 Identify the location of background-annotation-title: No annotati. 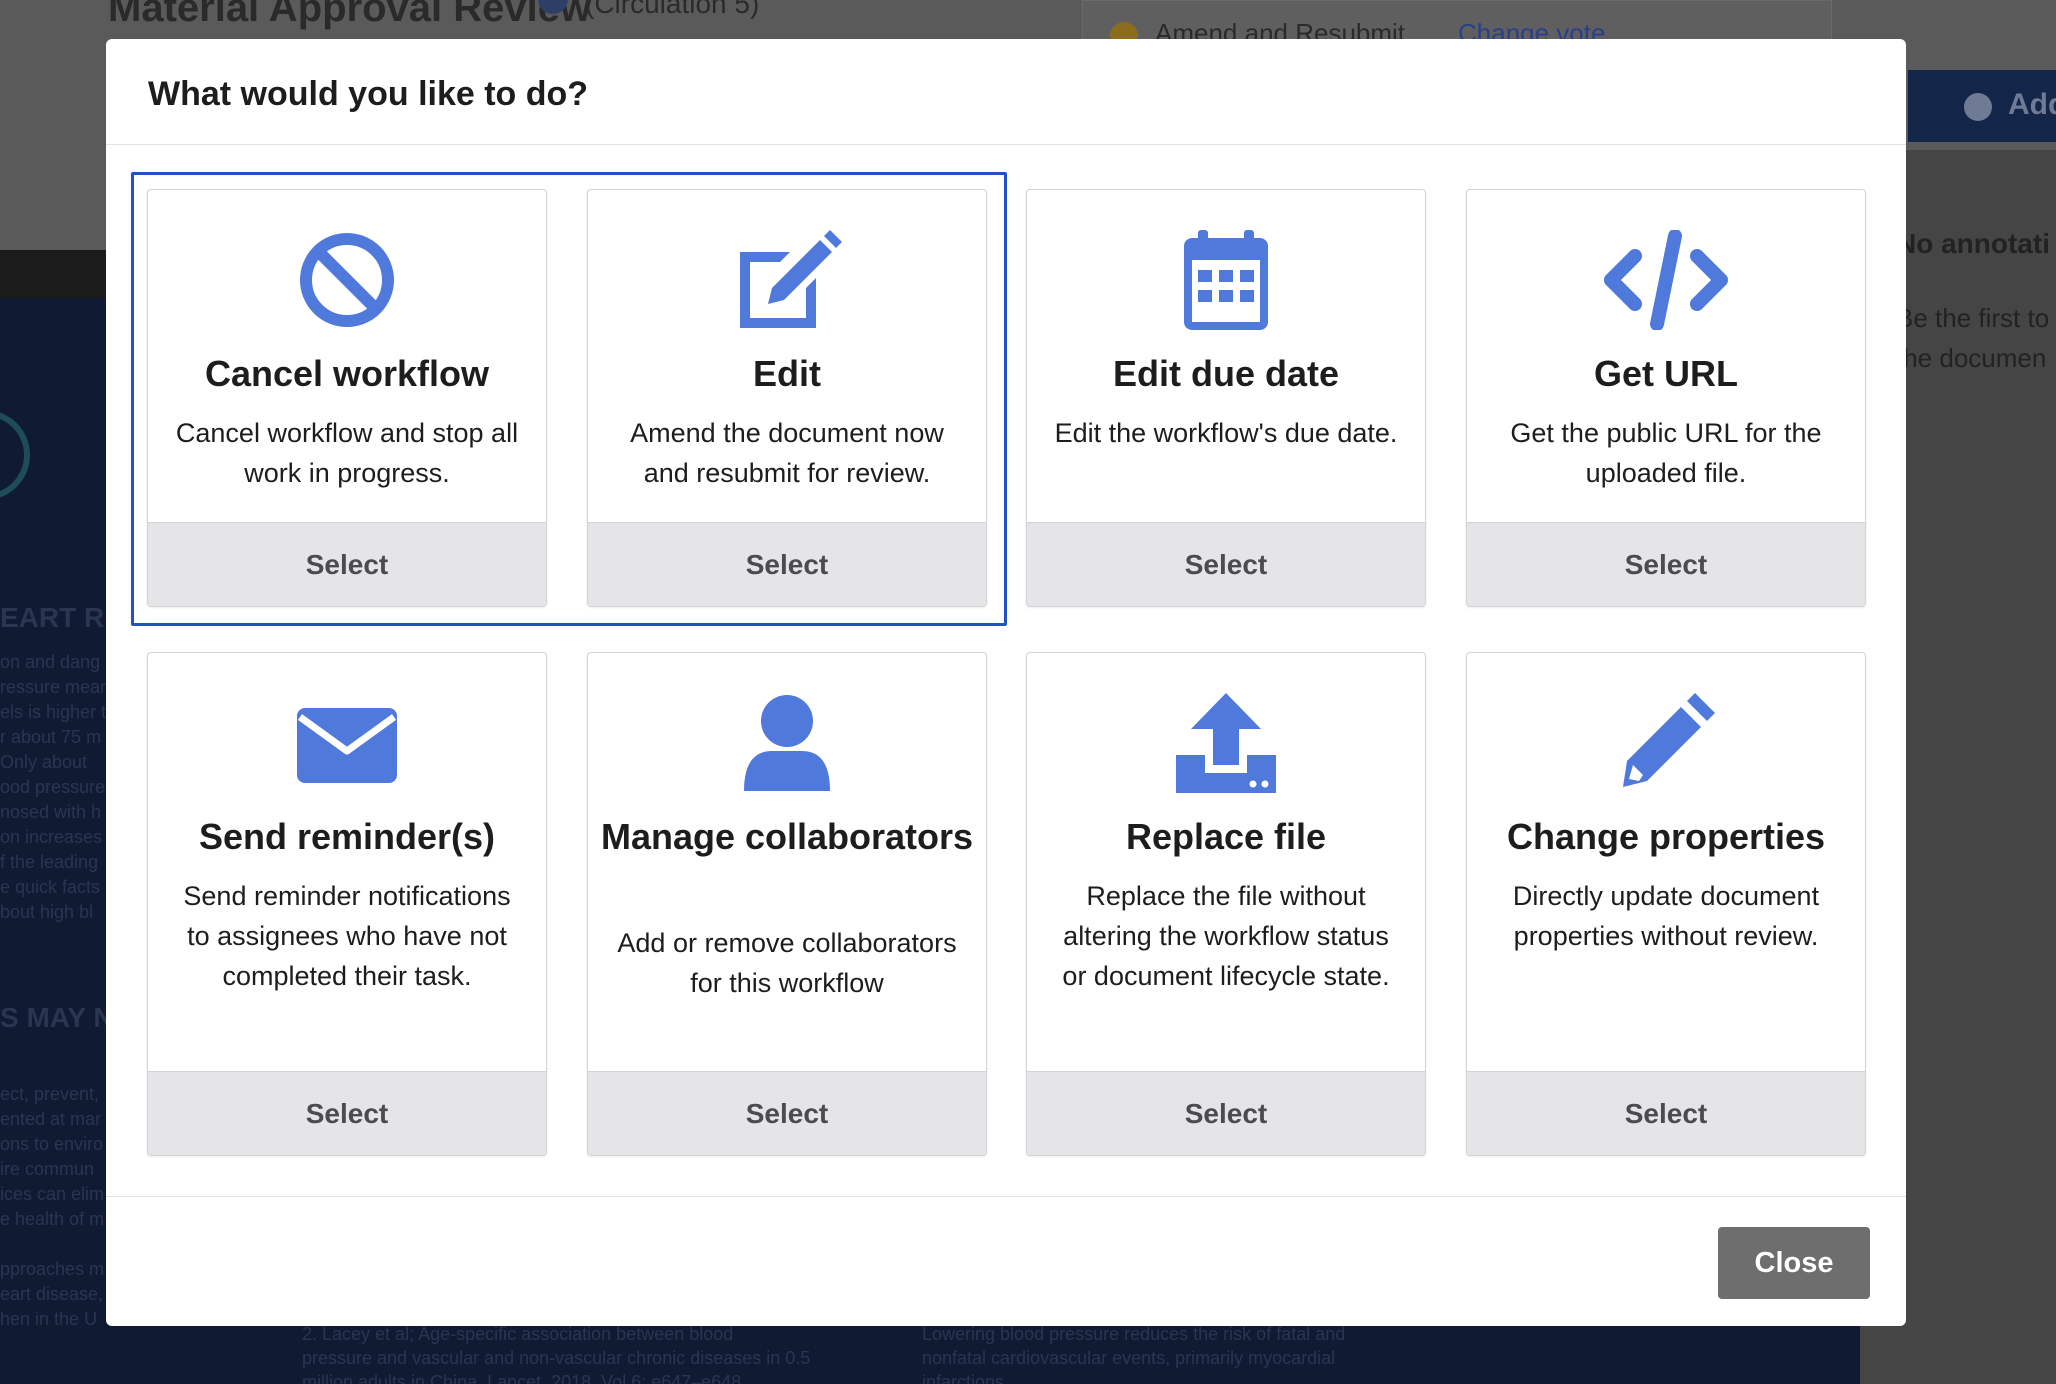
(1973, 243).